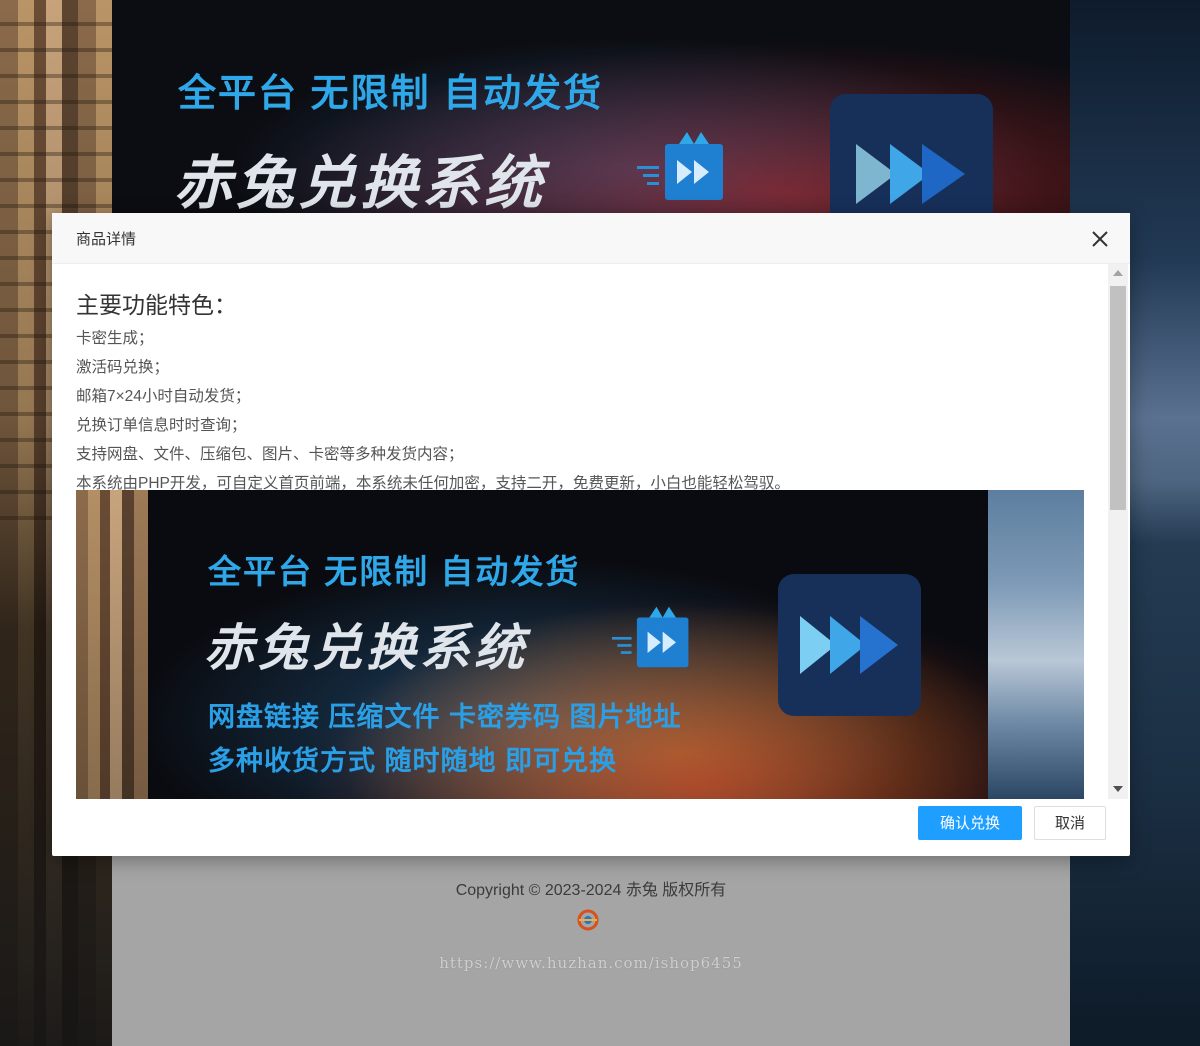 This screenshot has height=1046, width=1200. Describe the element at coordinates (161, 425) in the screenshot. I see `feature-item: 兑换订单信息时时查询；` at that location.